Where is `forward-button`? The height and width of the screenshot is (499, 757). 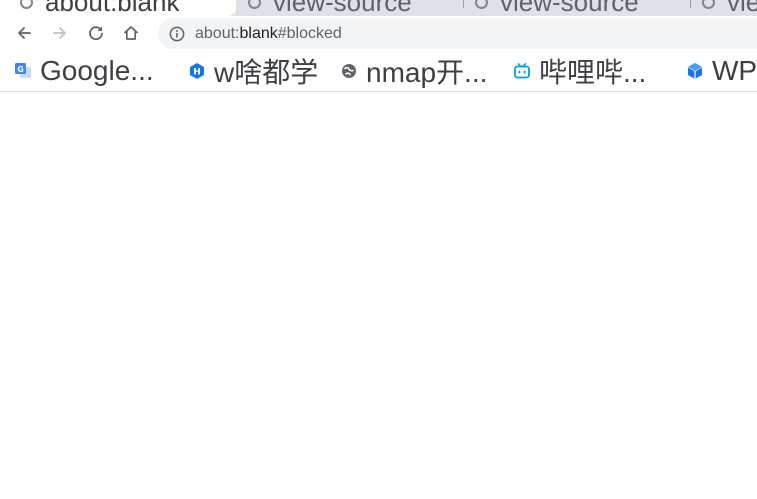
forward-button is located at coordinates (60, 33).